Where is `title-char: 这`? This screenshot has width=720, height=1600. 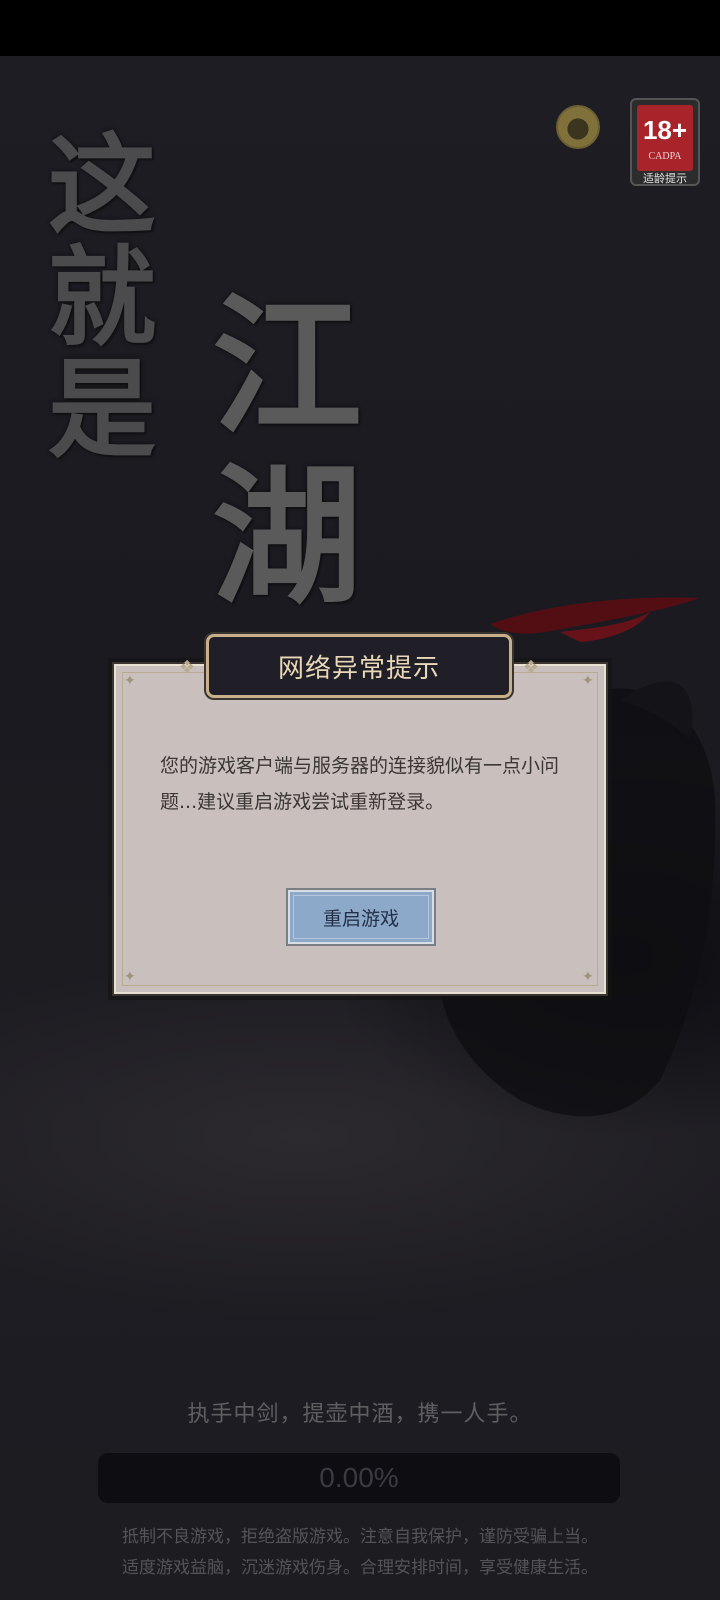 title-char: 这 is located at coordinates (102, 186).